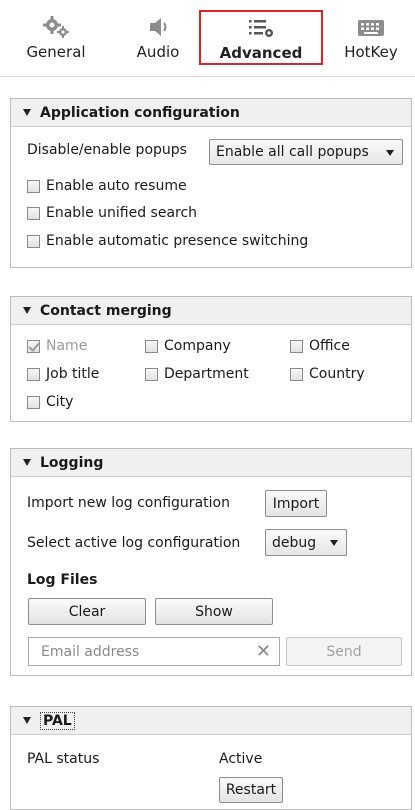 The width and height of the screenshot is (415, 810). What do you see at coordinates (67, 346) in the screenshot?
I see `checkbox-label: Name` at bounding box center [67, 346].